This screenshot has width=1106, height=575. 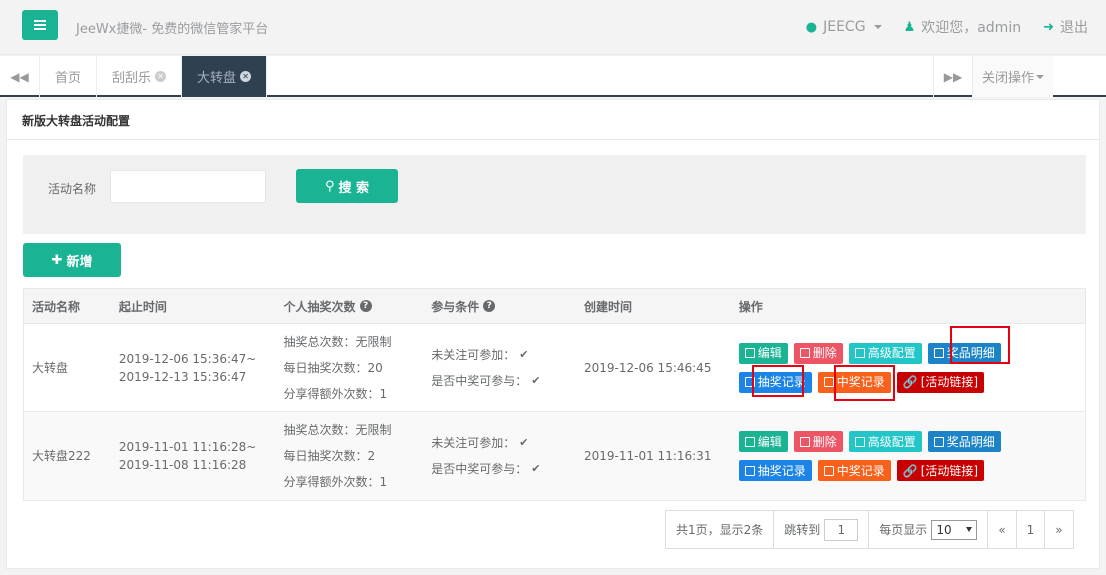 I want to click on op-label: [活动链接], so click(x=949, y=470).